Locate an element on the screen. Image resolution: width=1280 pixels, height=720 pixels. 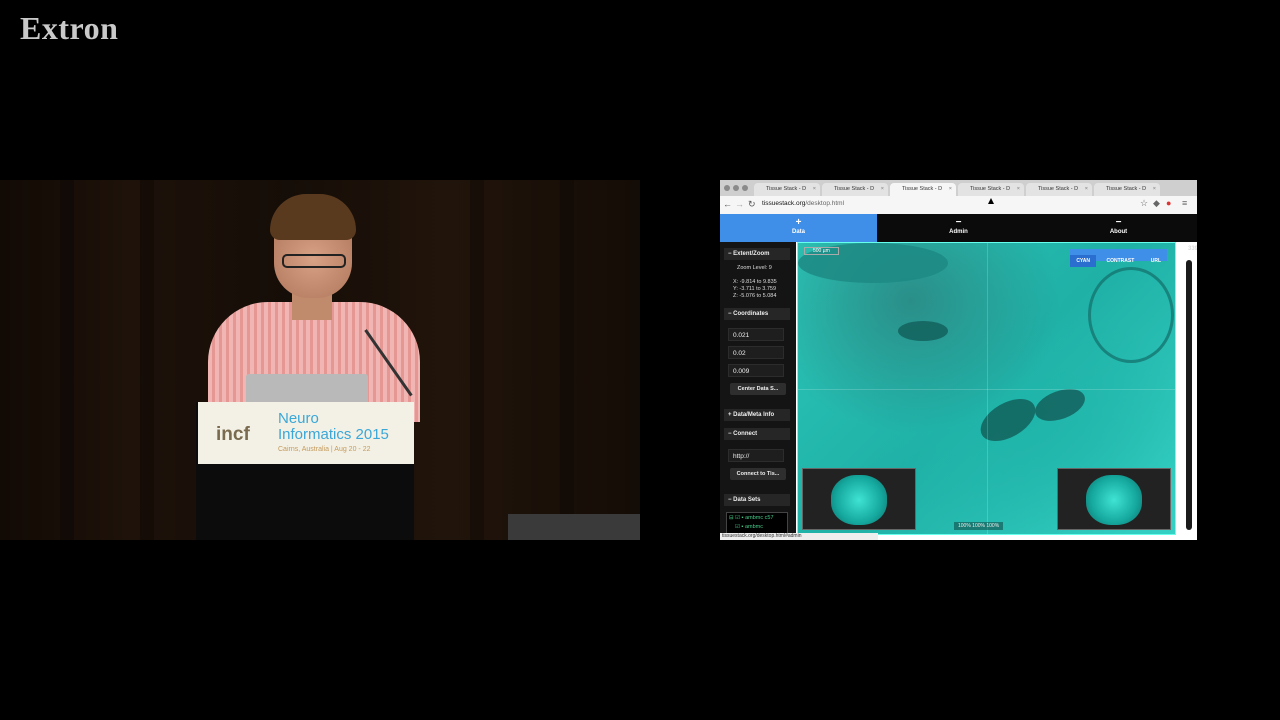
nav-label: Data is located at coordinates (798, 232).